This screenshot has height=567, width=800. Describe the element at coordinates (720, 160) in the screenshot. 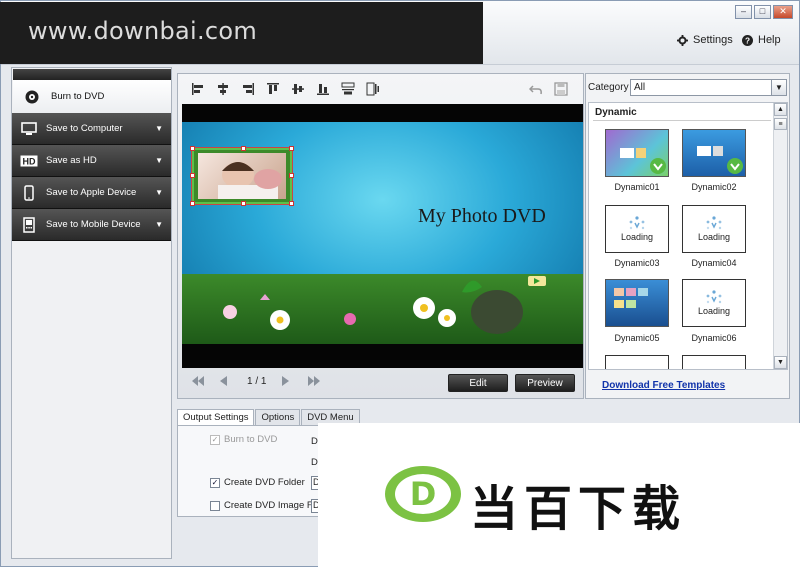

I see `download-badge-icon` at that location.